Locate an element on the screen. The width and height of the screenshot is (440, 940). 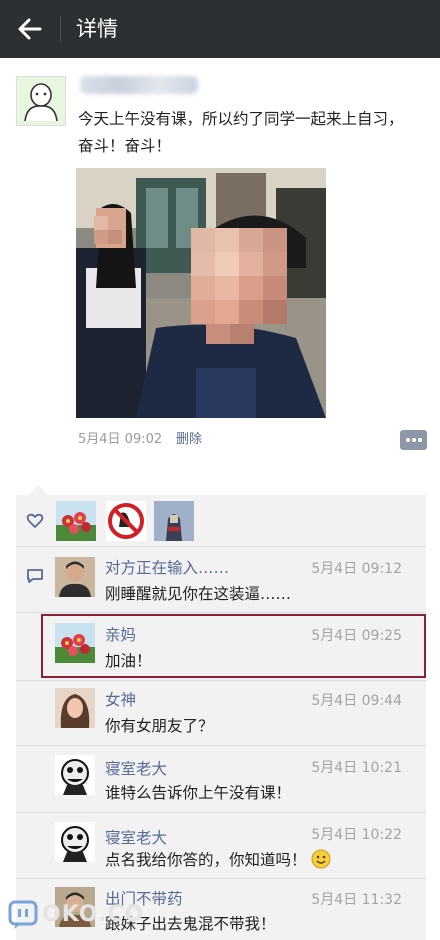
comment-text: 点名我给你答的，你知道吗！ is located at coordinates (218, 859).